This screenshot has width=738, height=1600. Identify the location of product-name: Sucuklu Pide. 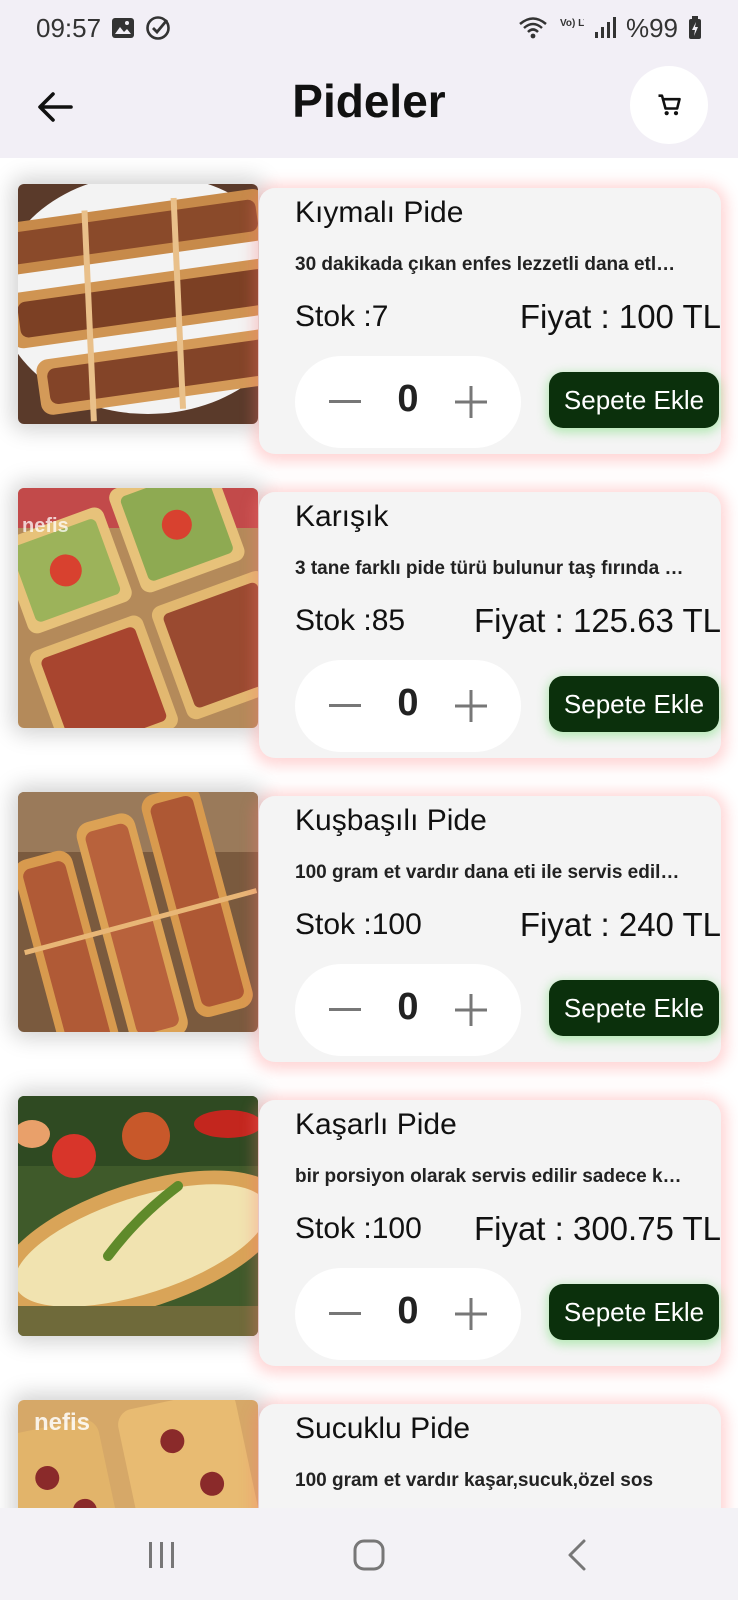
(383, 1428).